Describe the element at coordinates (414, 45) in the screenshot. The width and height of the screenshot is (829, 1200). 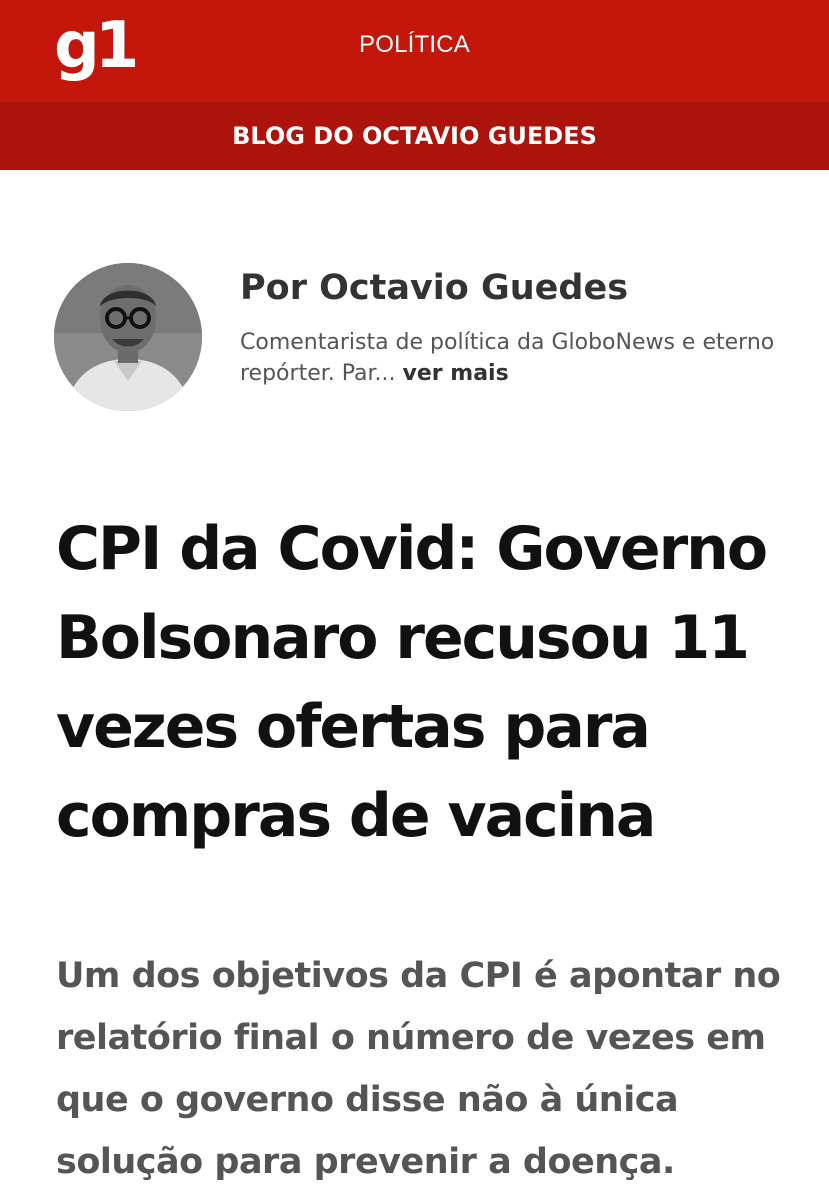
I see `section-link-politica: POLÍTICA` at that location.